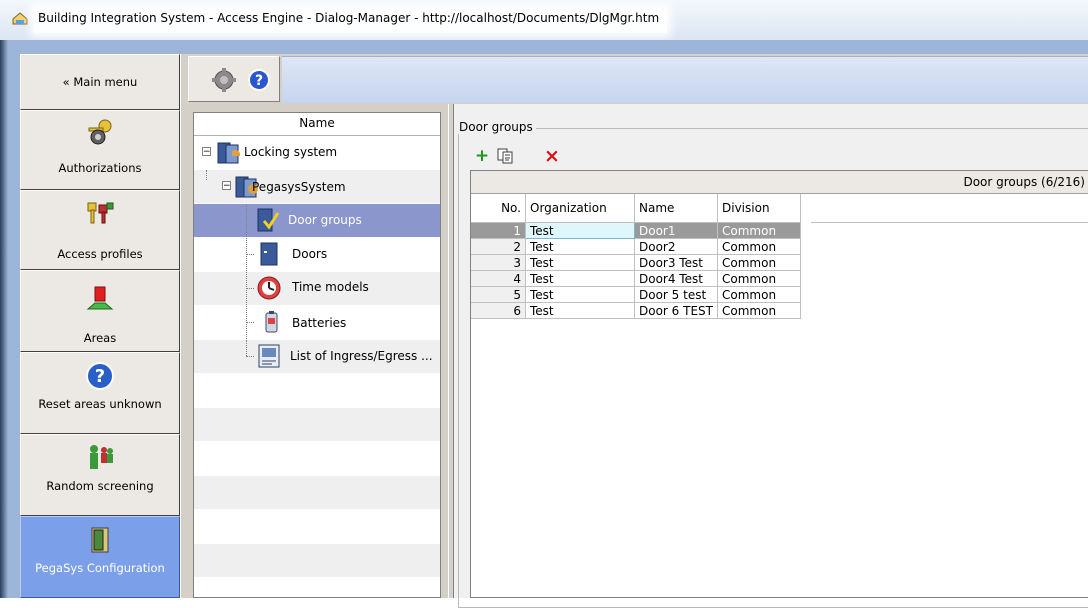 The image size is (1088, 608). What do you see at coordinates (319, 323) in the screenshot?
I see `tree-item-label: Batteries` at bounding box center [319, 323].